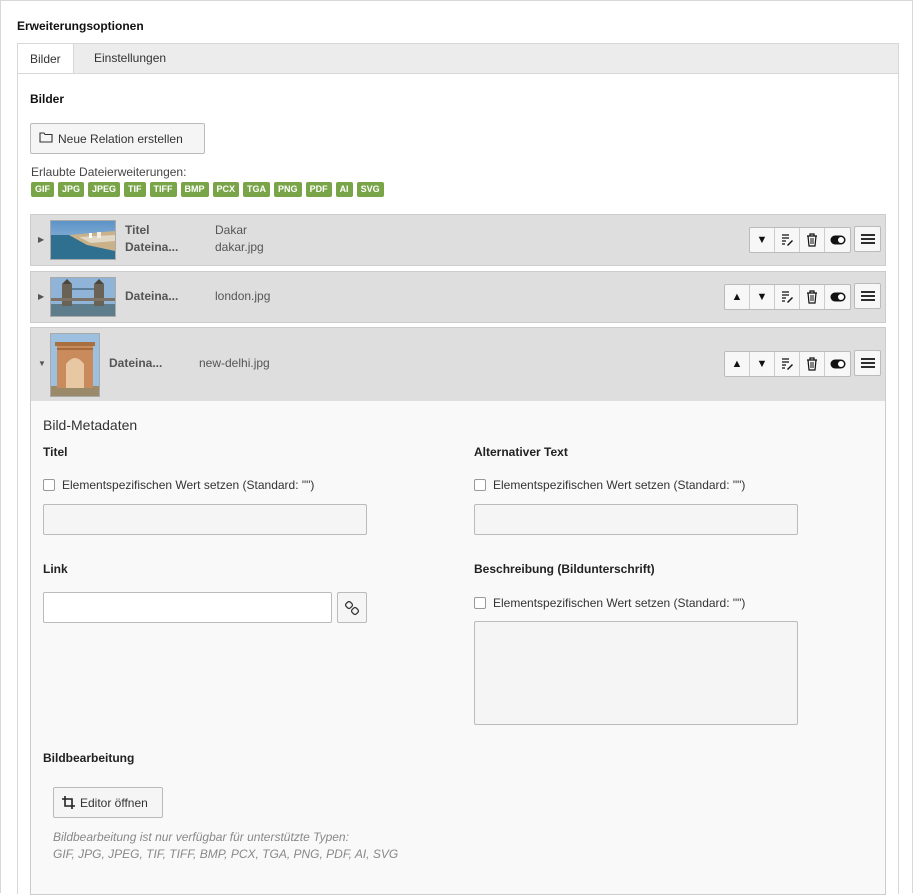  Describe the element at coordinates (288, 189) in the screenshot. I see `extension-badge: PNG` at that location.